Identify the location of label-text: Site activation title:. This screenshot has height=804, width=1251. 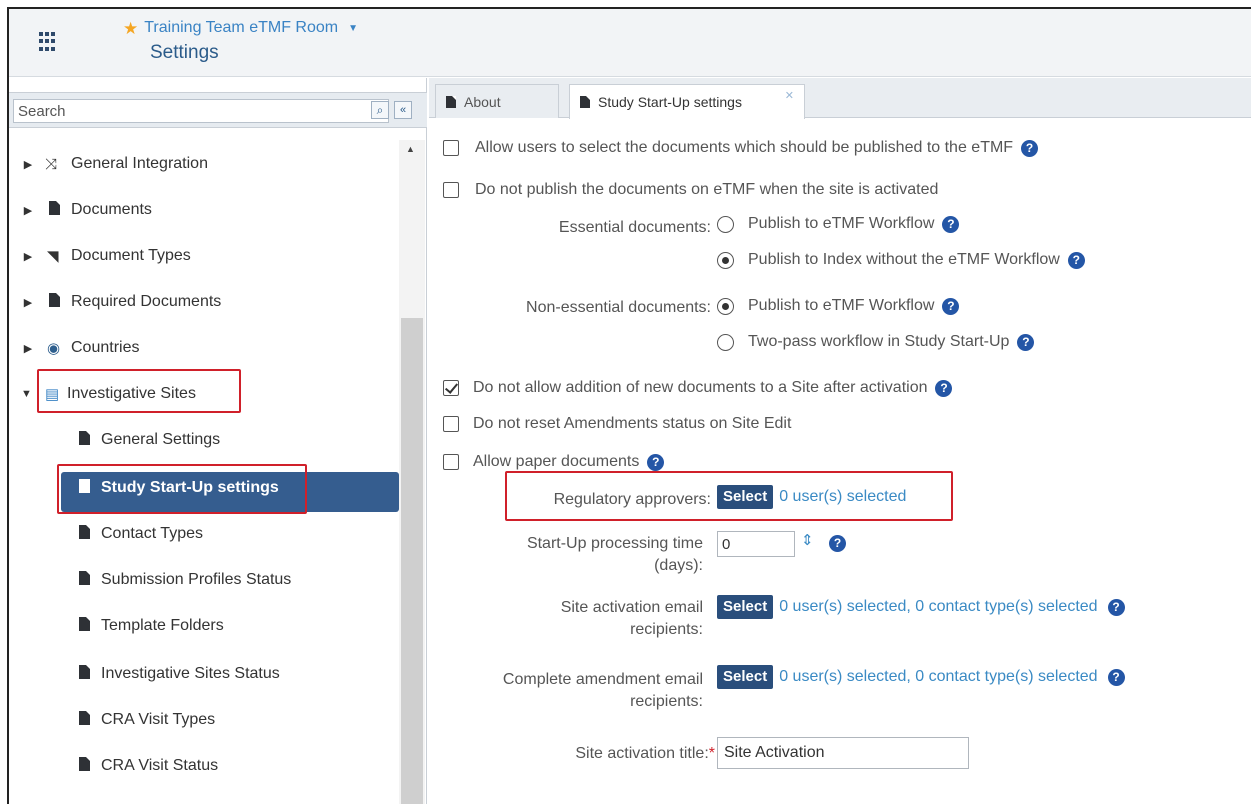
(642, 753).